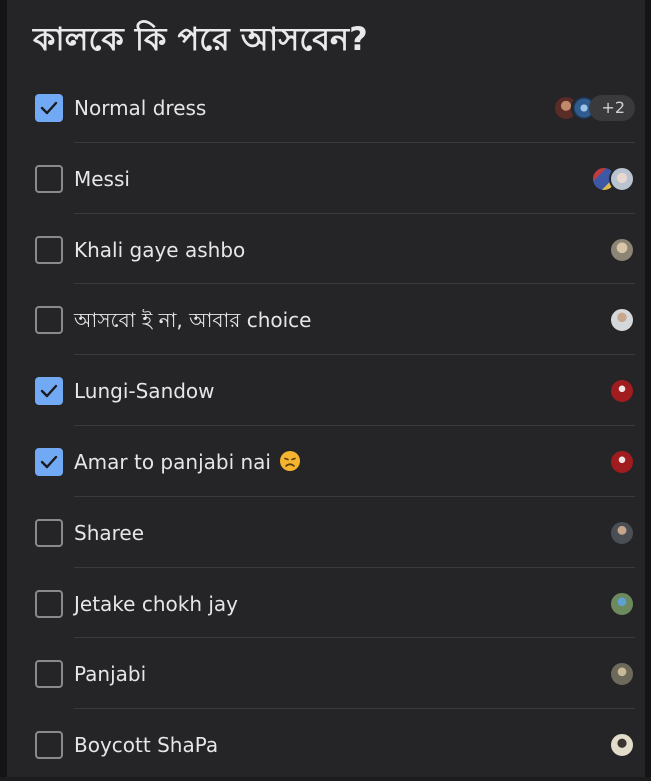 The height and width of the screenshot is (781, 651). I want to click on option-label: Messi, so click(102, 178).